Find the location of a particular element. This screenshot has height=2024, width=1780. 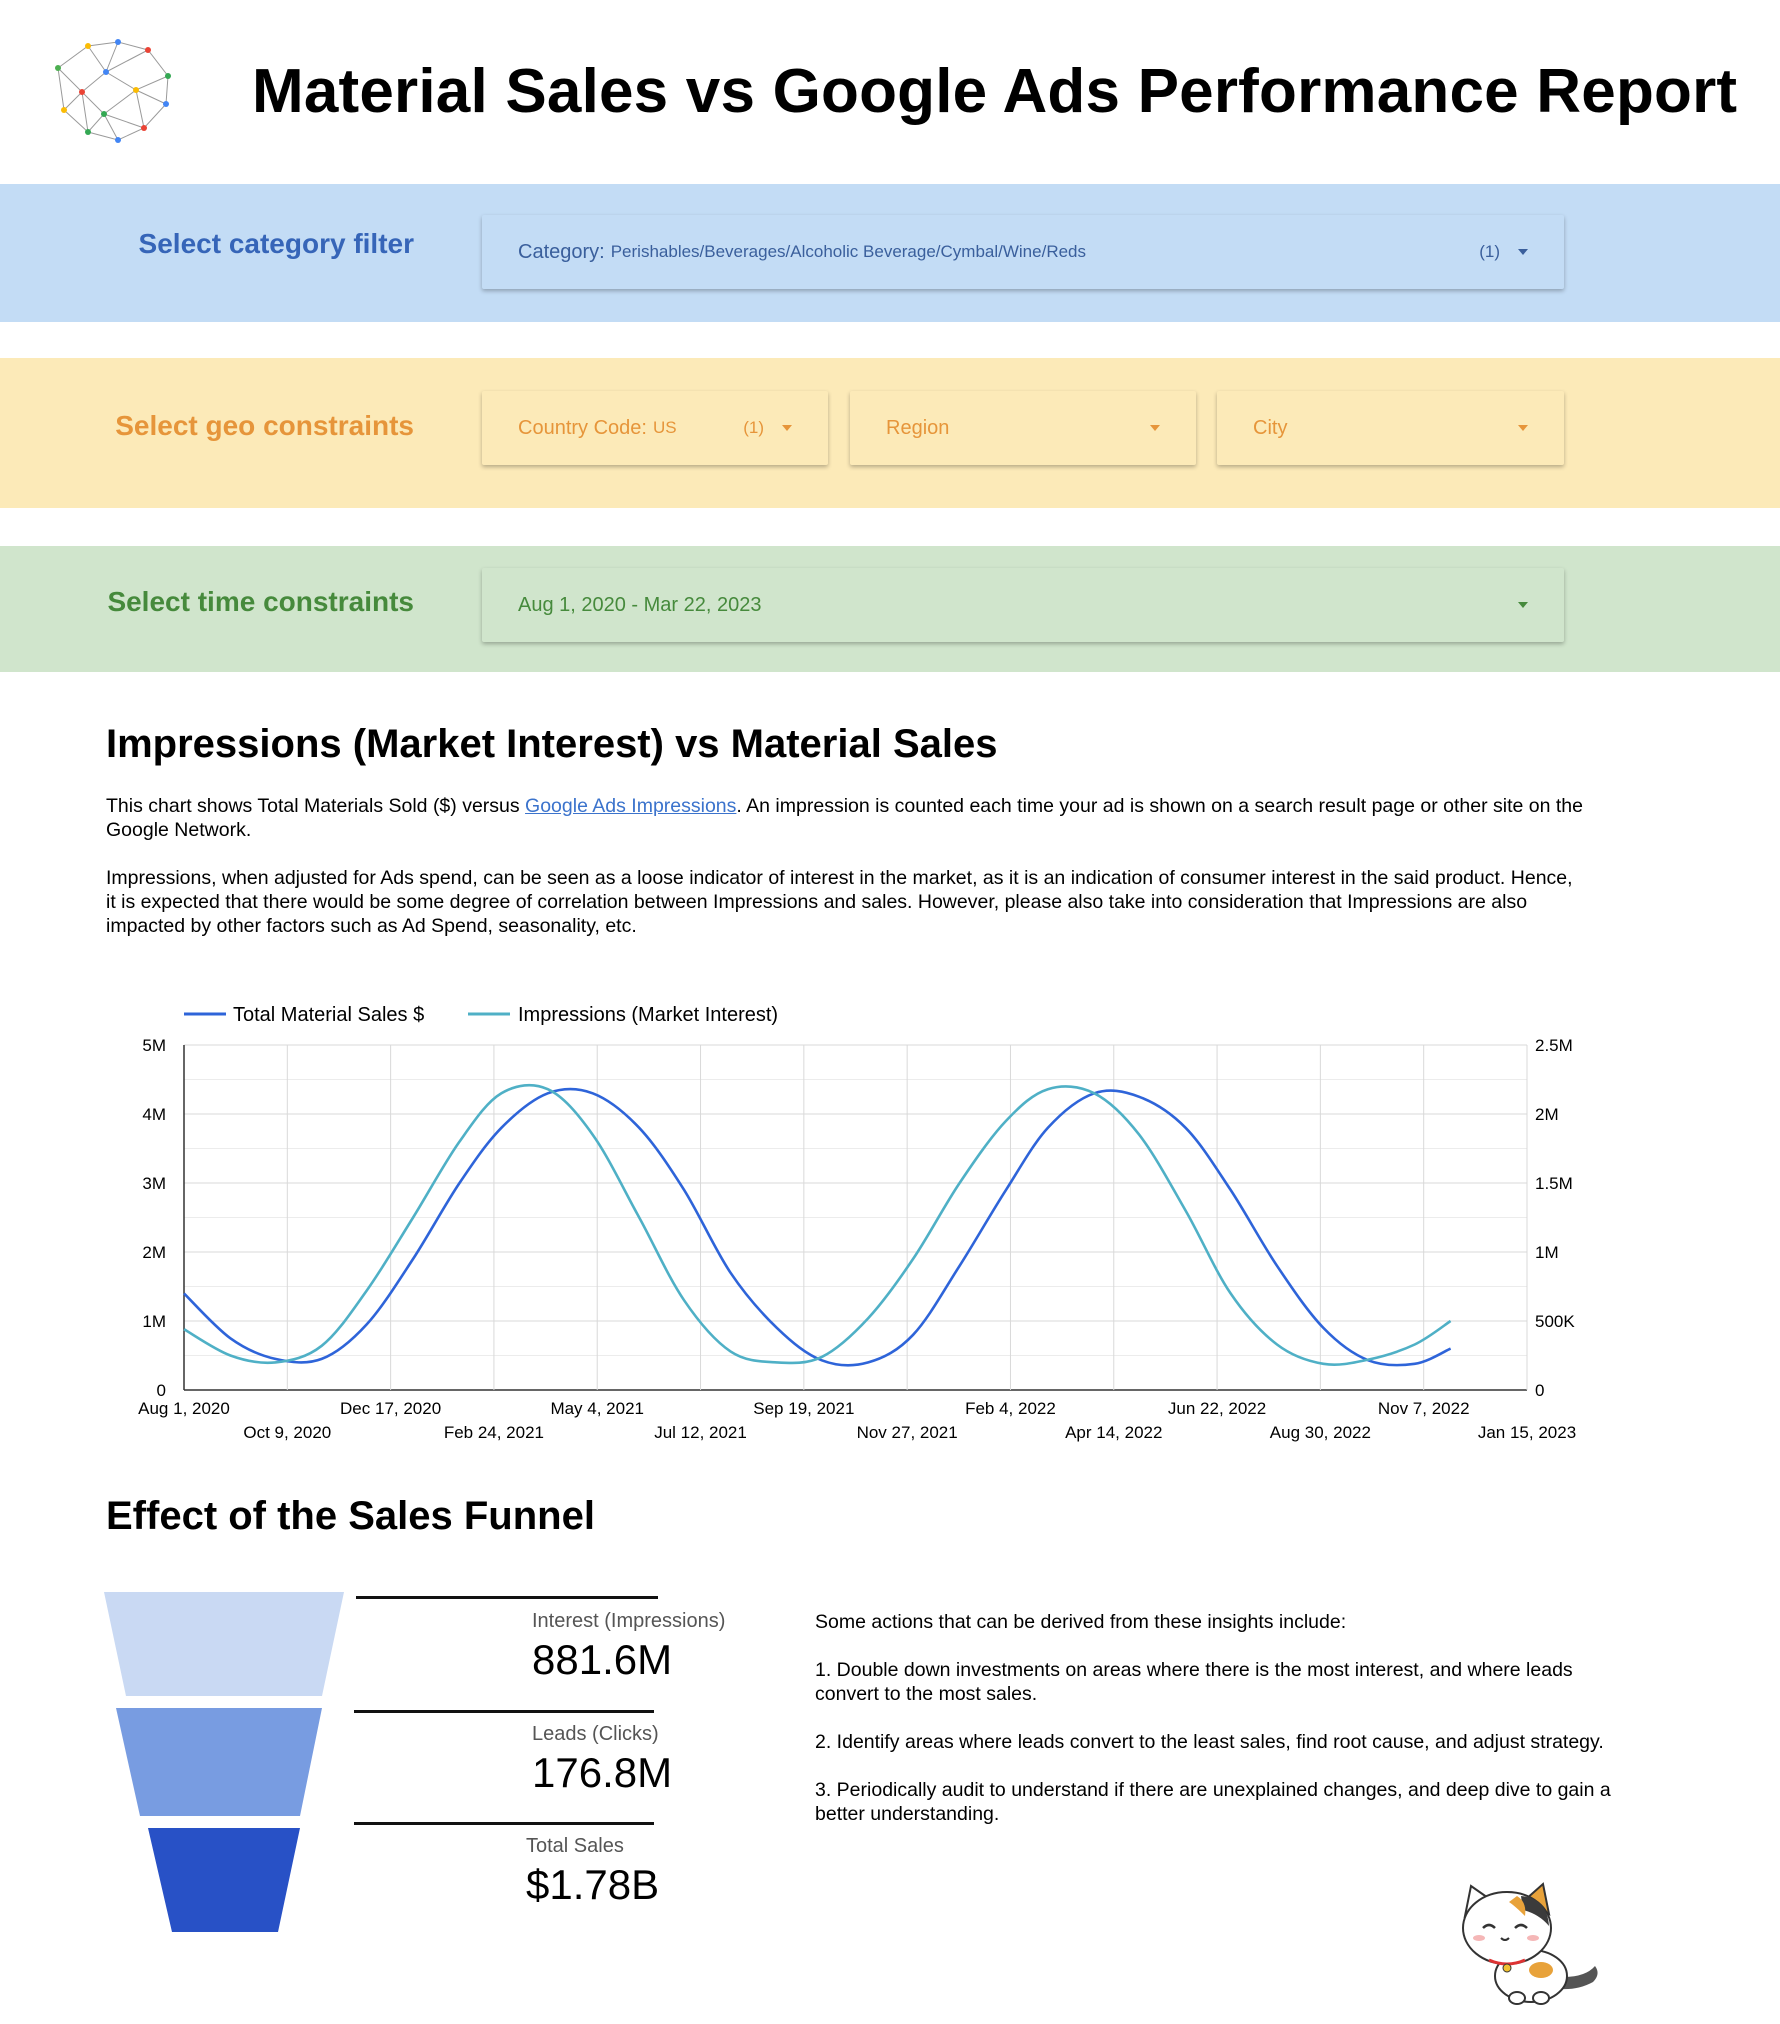

region-dropdown: Region is located at coordinates (1023, 428).